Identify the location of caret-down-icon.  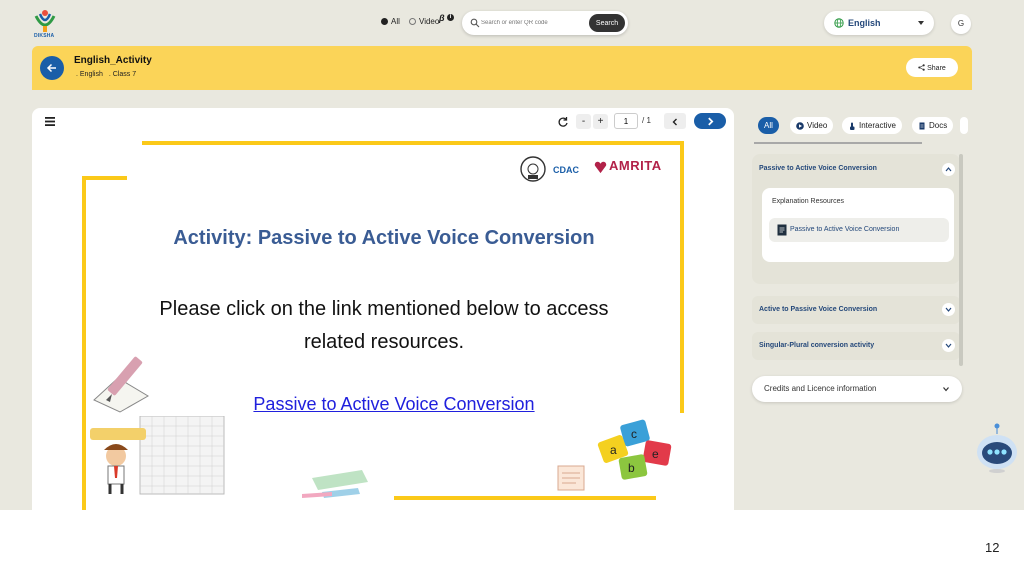
(921, 23).